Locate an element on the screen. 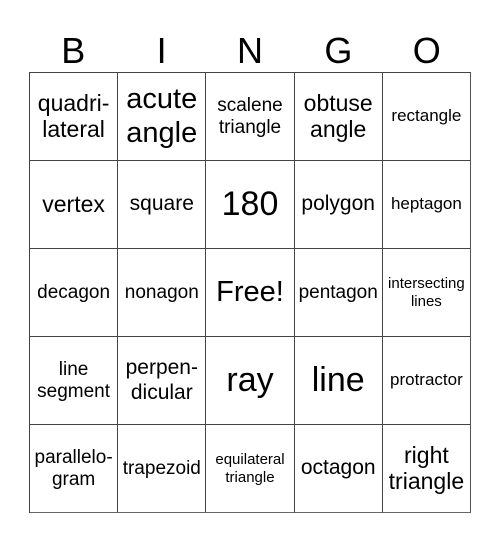 The width and height of the screenshot is (500, 544). bingo-cell: acute angle is located at coordinates (162, 117).